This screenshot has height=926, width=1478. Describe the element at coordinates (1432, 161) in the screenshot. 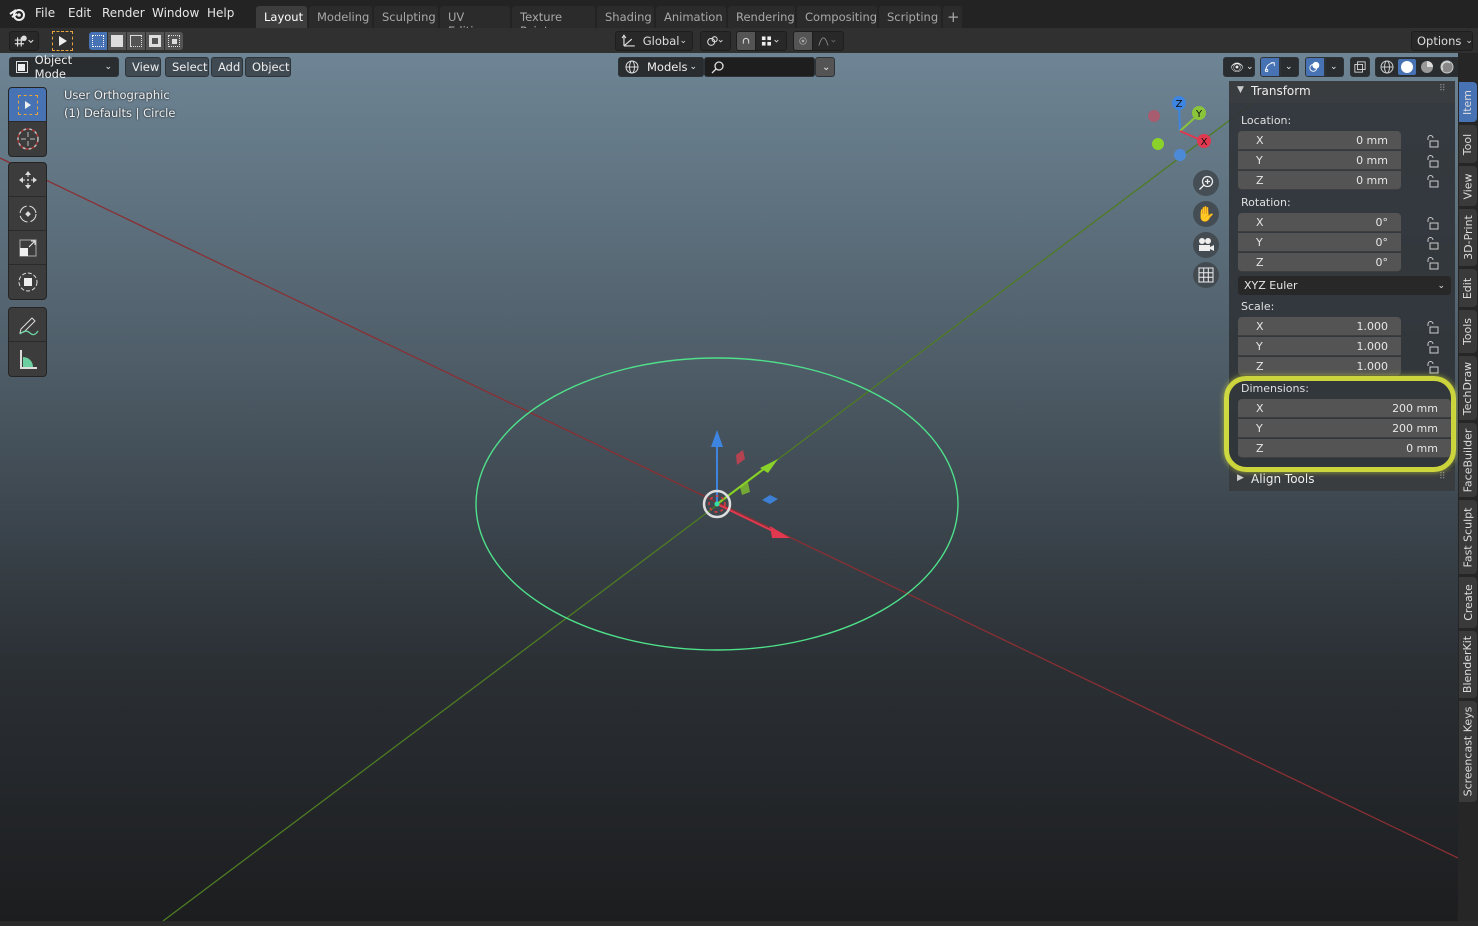

I see `lock-location-y-icon` at that location.